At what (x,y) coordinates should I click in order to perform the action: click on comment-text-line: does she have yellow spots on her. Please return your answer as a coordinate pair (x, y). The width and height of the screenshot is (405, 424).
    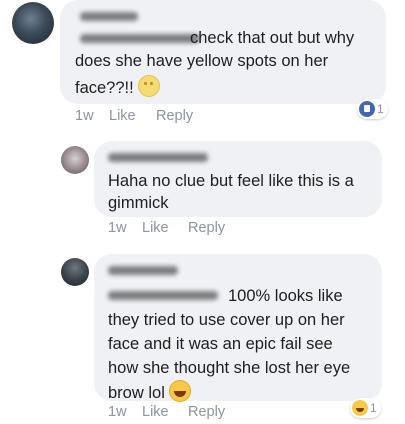
    Looking at the image, I should click on (202, 61).